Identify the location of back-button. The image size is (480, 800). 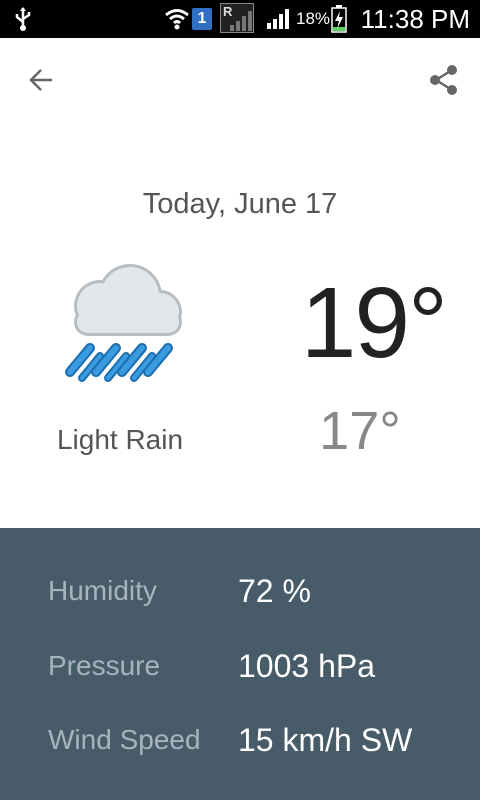
(42, 80).